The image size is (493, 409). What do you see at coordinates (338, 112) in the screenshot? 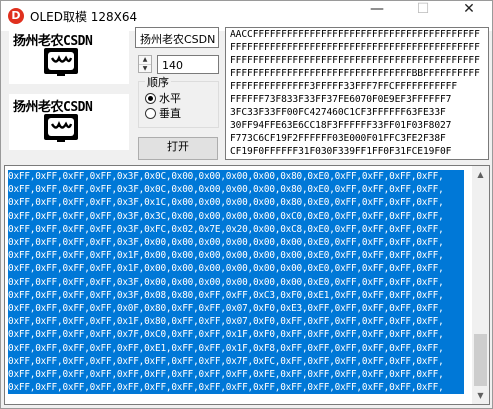
I see `hex-line: 3FC33F33FF00FC427460C1CF3FFFFFF63FE33F` at bounding box center [338, 112].